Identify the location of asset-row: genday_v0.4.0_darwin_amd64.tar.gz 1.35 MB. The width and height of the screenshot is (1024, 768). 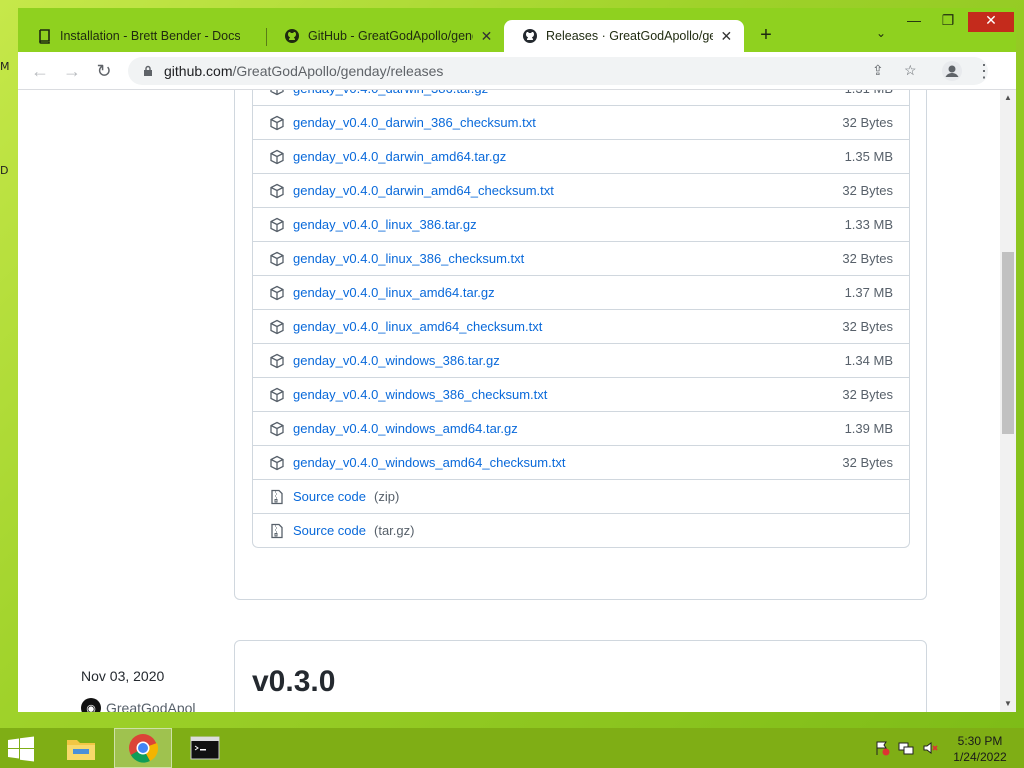
(581, 156).